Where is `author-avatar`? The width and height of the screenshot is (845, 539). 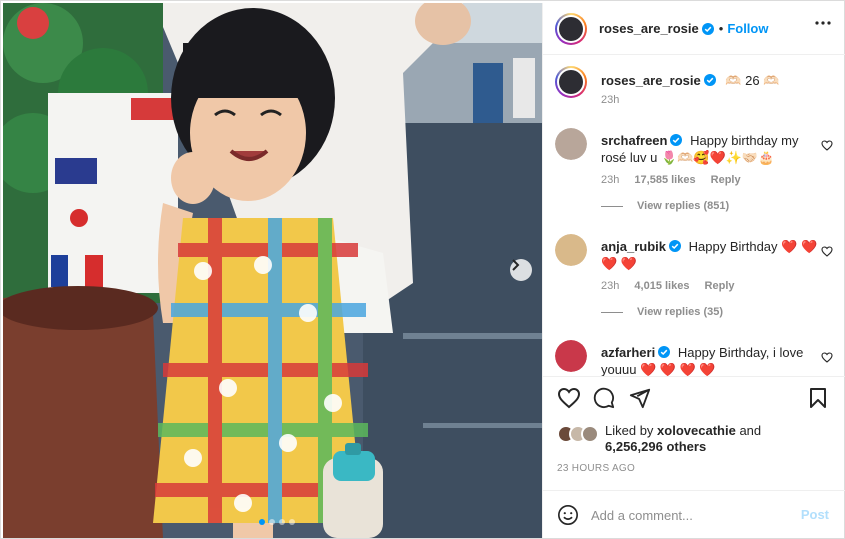
author-avatar is located at coordinates (571, 28).